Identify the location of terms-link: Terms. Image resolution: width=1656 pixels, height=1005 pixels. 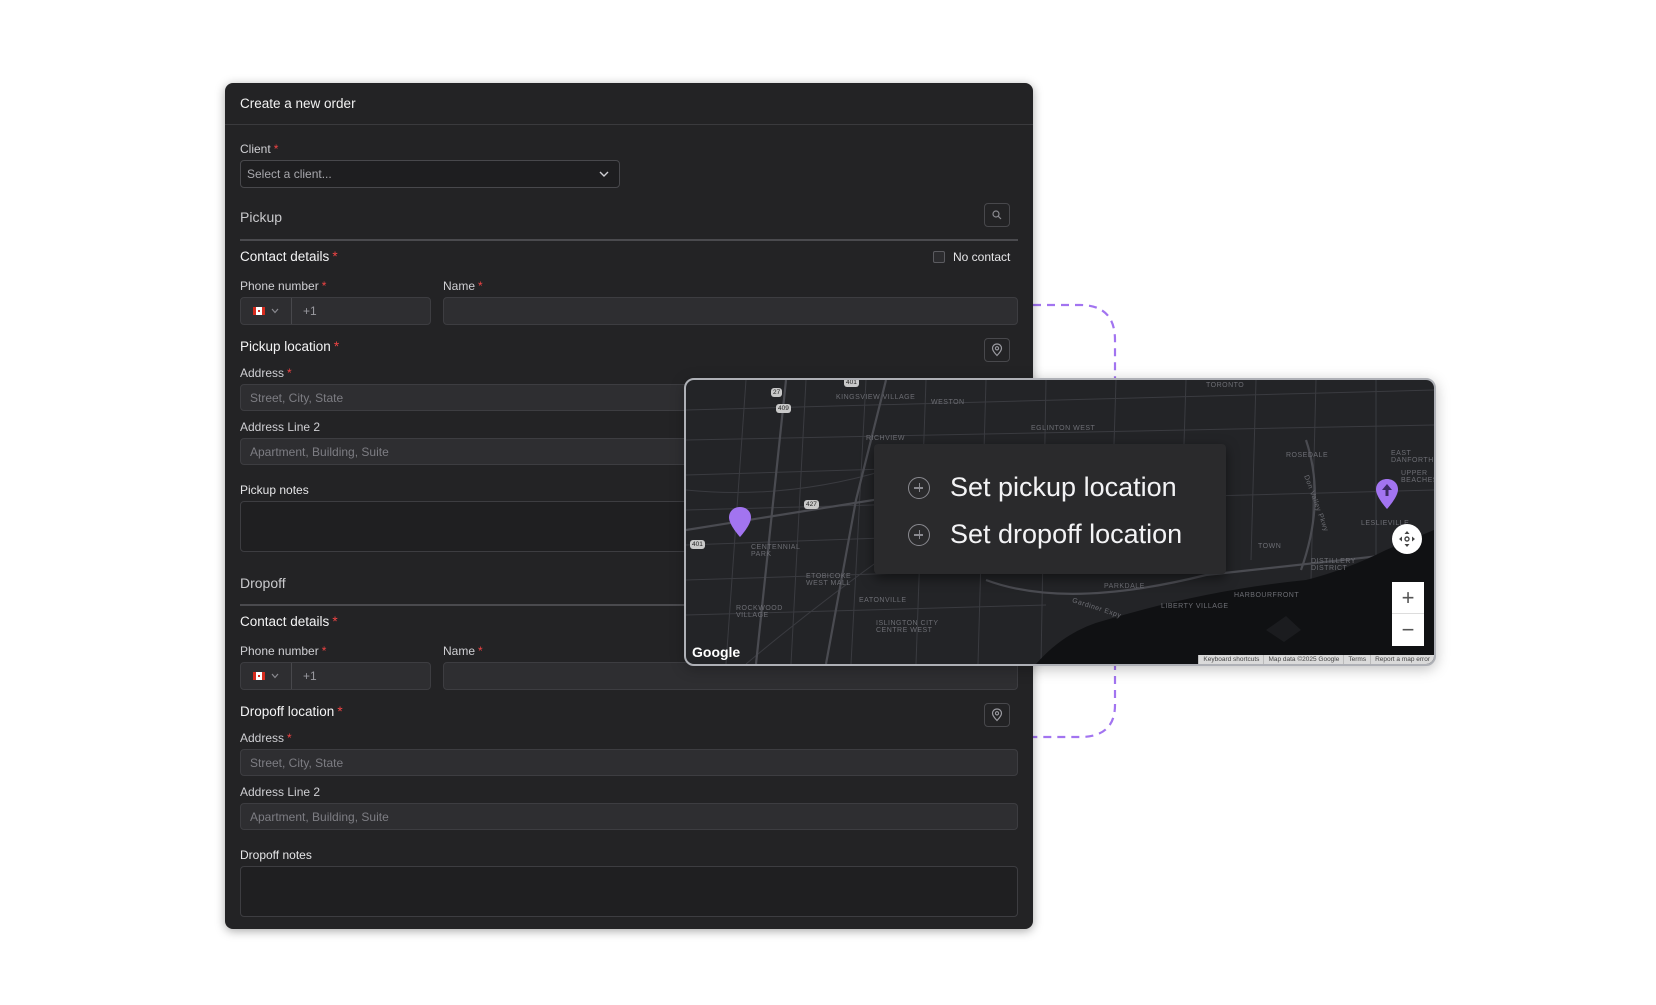
(1356, 659).